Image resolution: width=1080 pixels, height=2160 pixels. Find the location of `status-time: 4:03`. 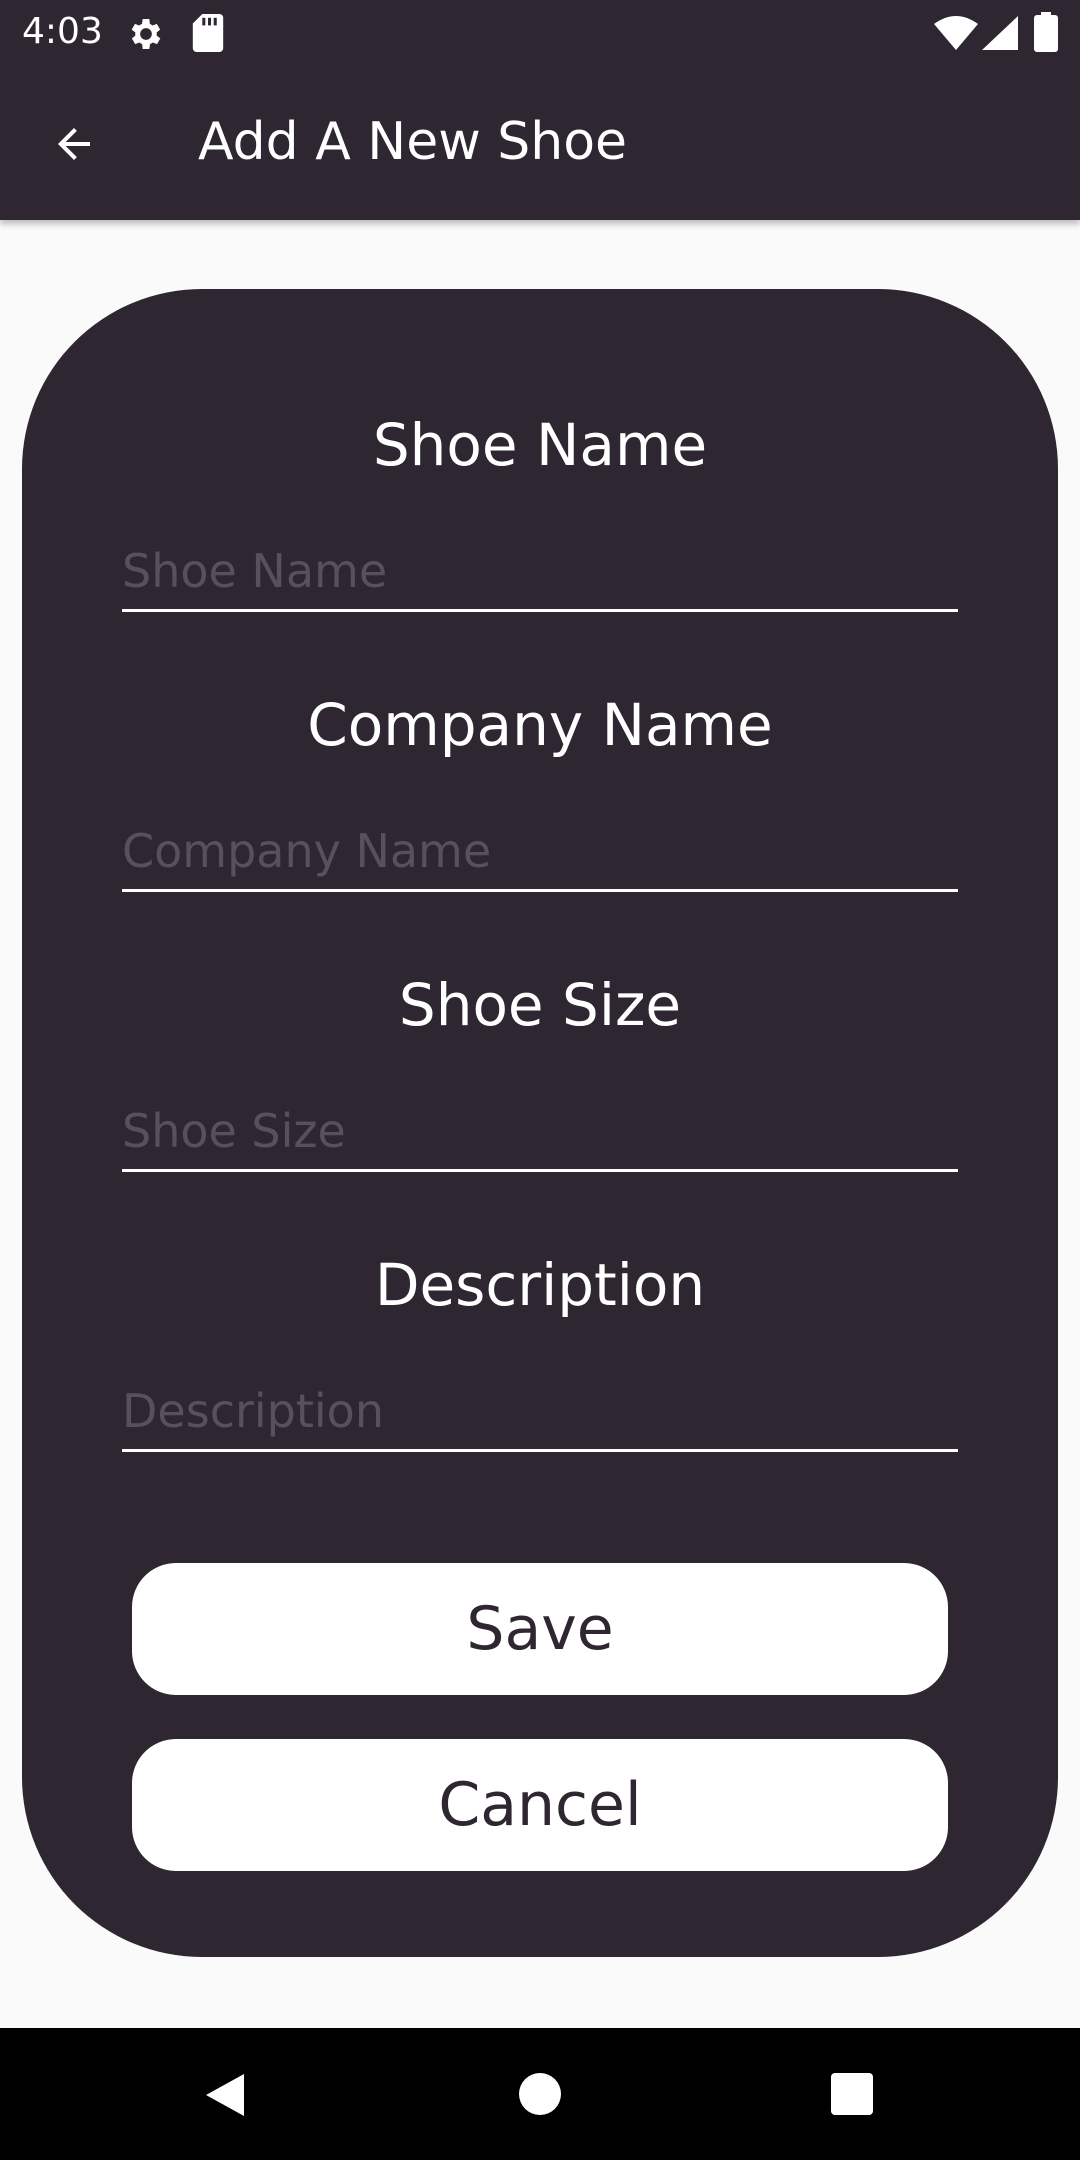

status-time: 4:03 is located at coordinates (62, 31).